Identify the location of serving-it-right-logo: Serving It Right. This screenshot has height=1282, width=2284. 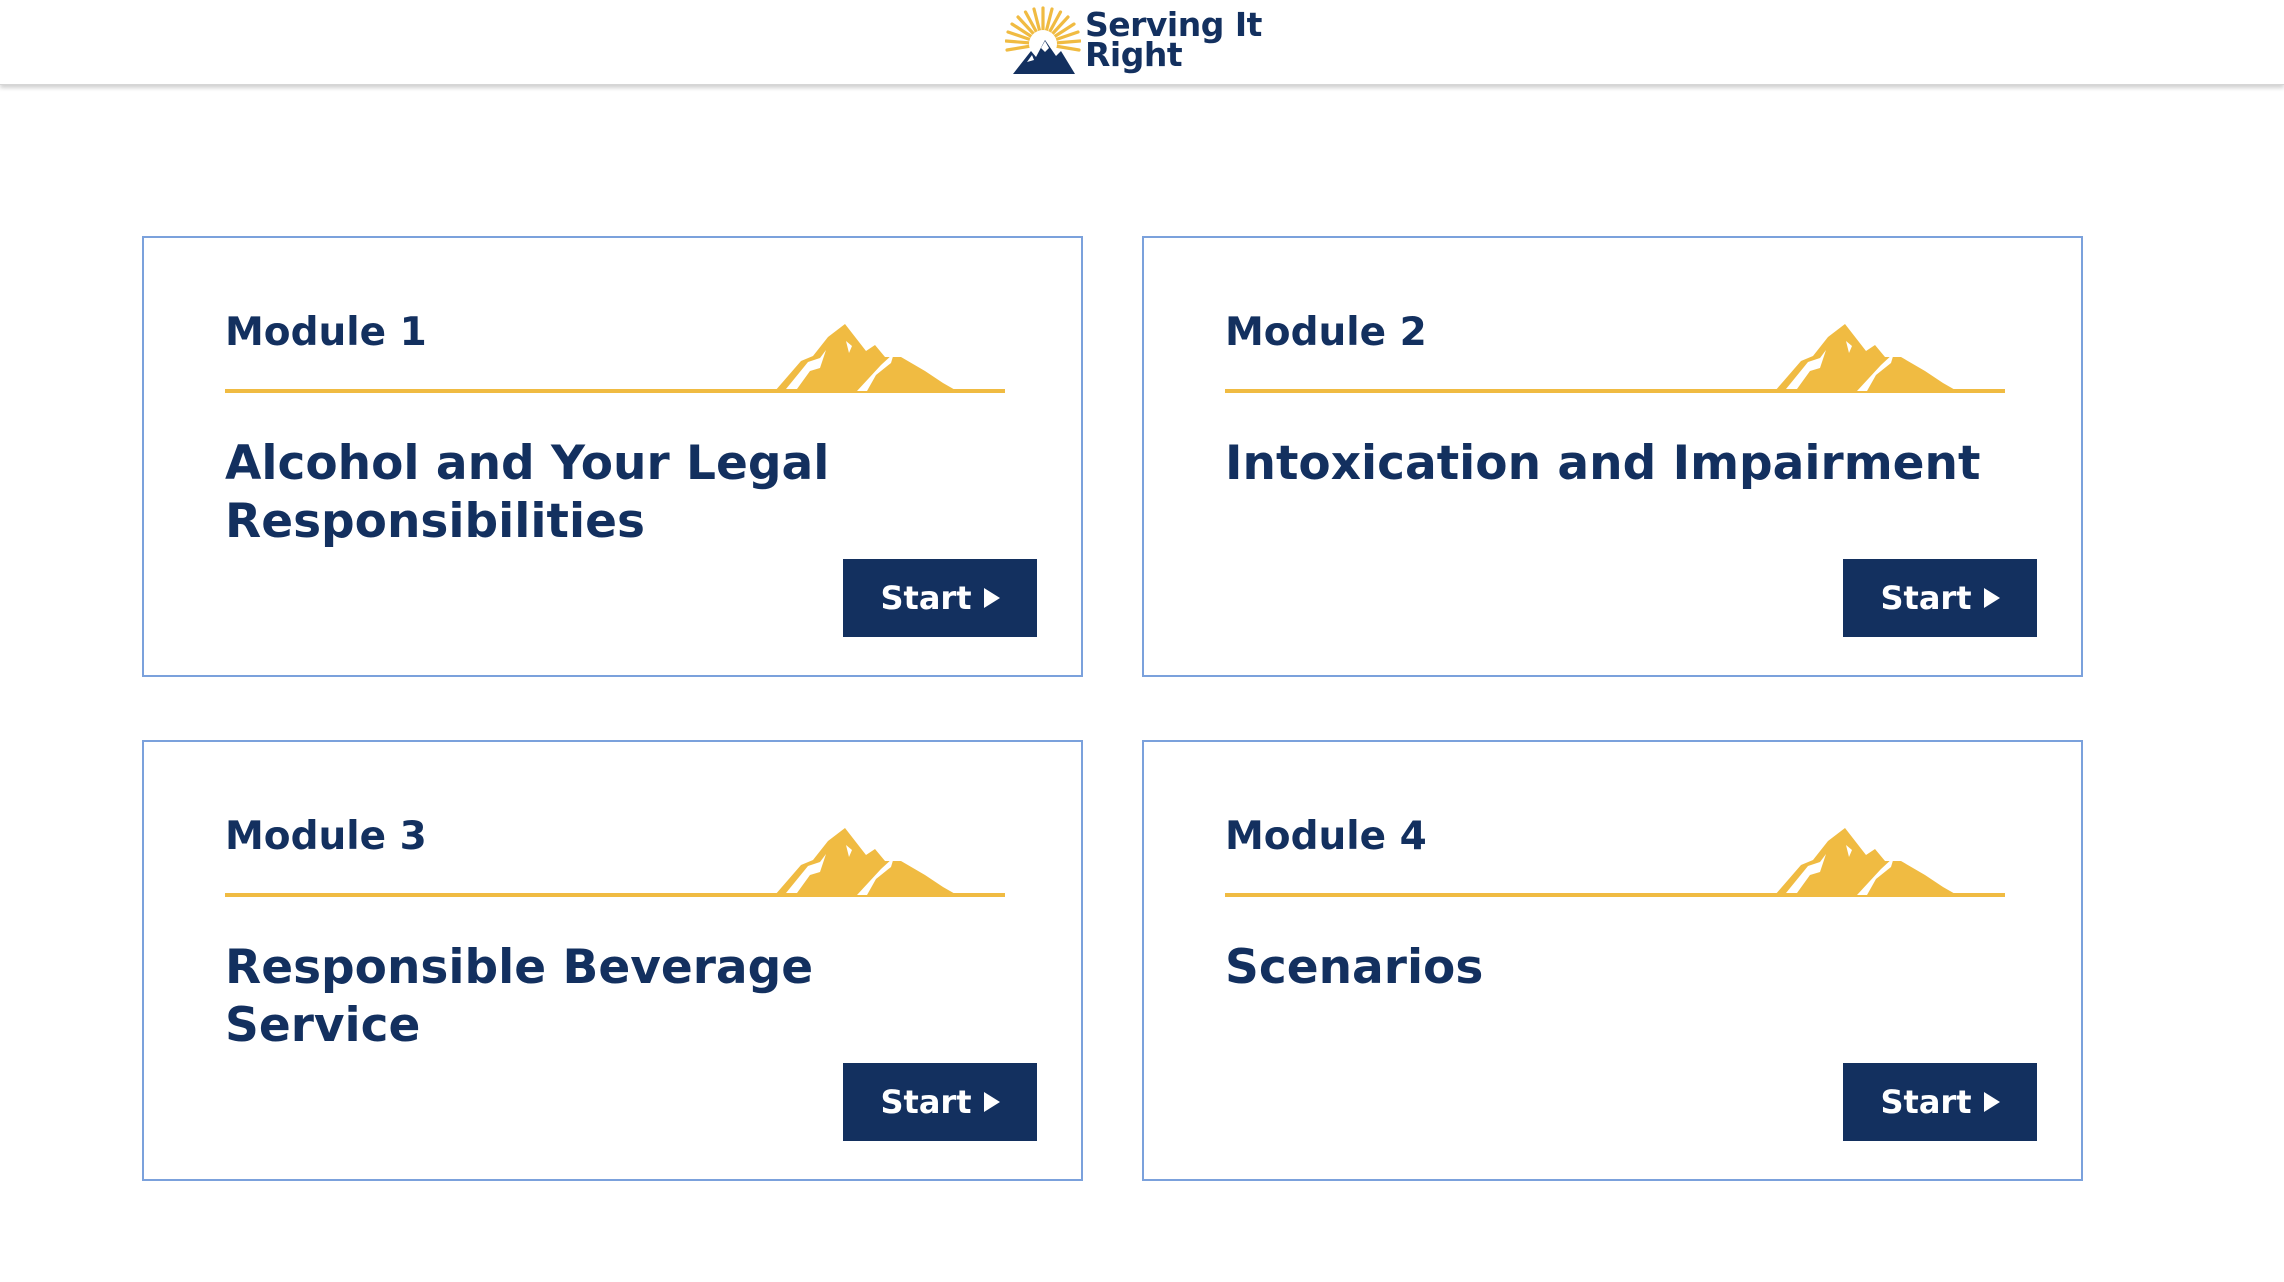
(1133, 40).